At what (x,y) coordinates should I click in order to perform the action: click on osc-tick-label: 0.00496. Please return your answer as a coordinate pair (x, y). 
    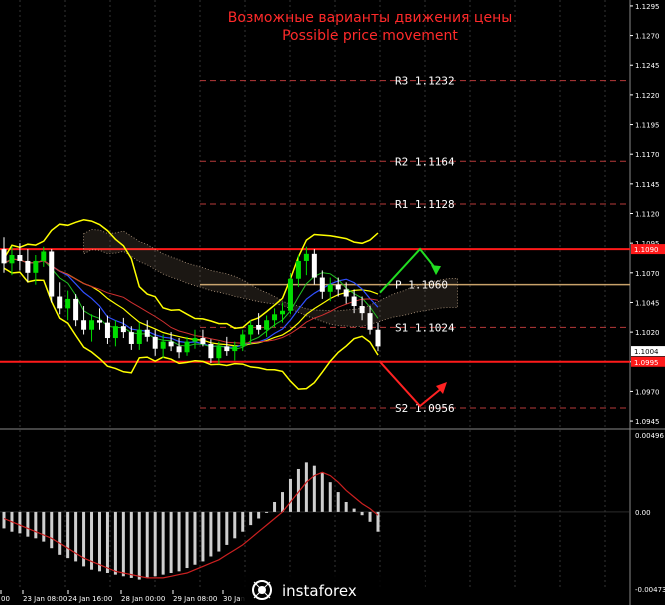
    Looking at the image, I should click on (649, 436).